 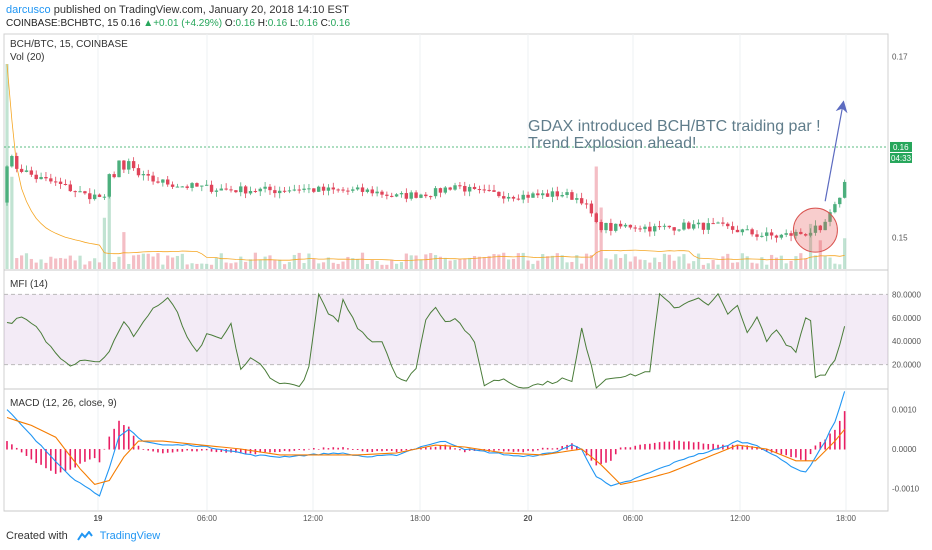 What do you see at coordinates (612, 143) in the screenshot?
I see `annotation-line-2: Trend Explosion ahead!` at bounding box center [612, 143].